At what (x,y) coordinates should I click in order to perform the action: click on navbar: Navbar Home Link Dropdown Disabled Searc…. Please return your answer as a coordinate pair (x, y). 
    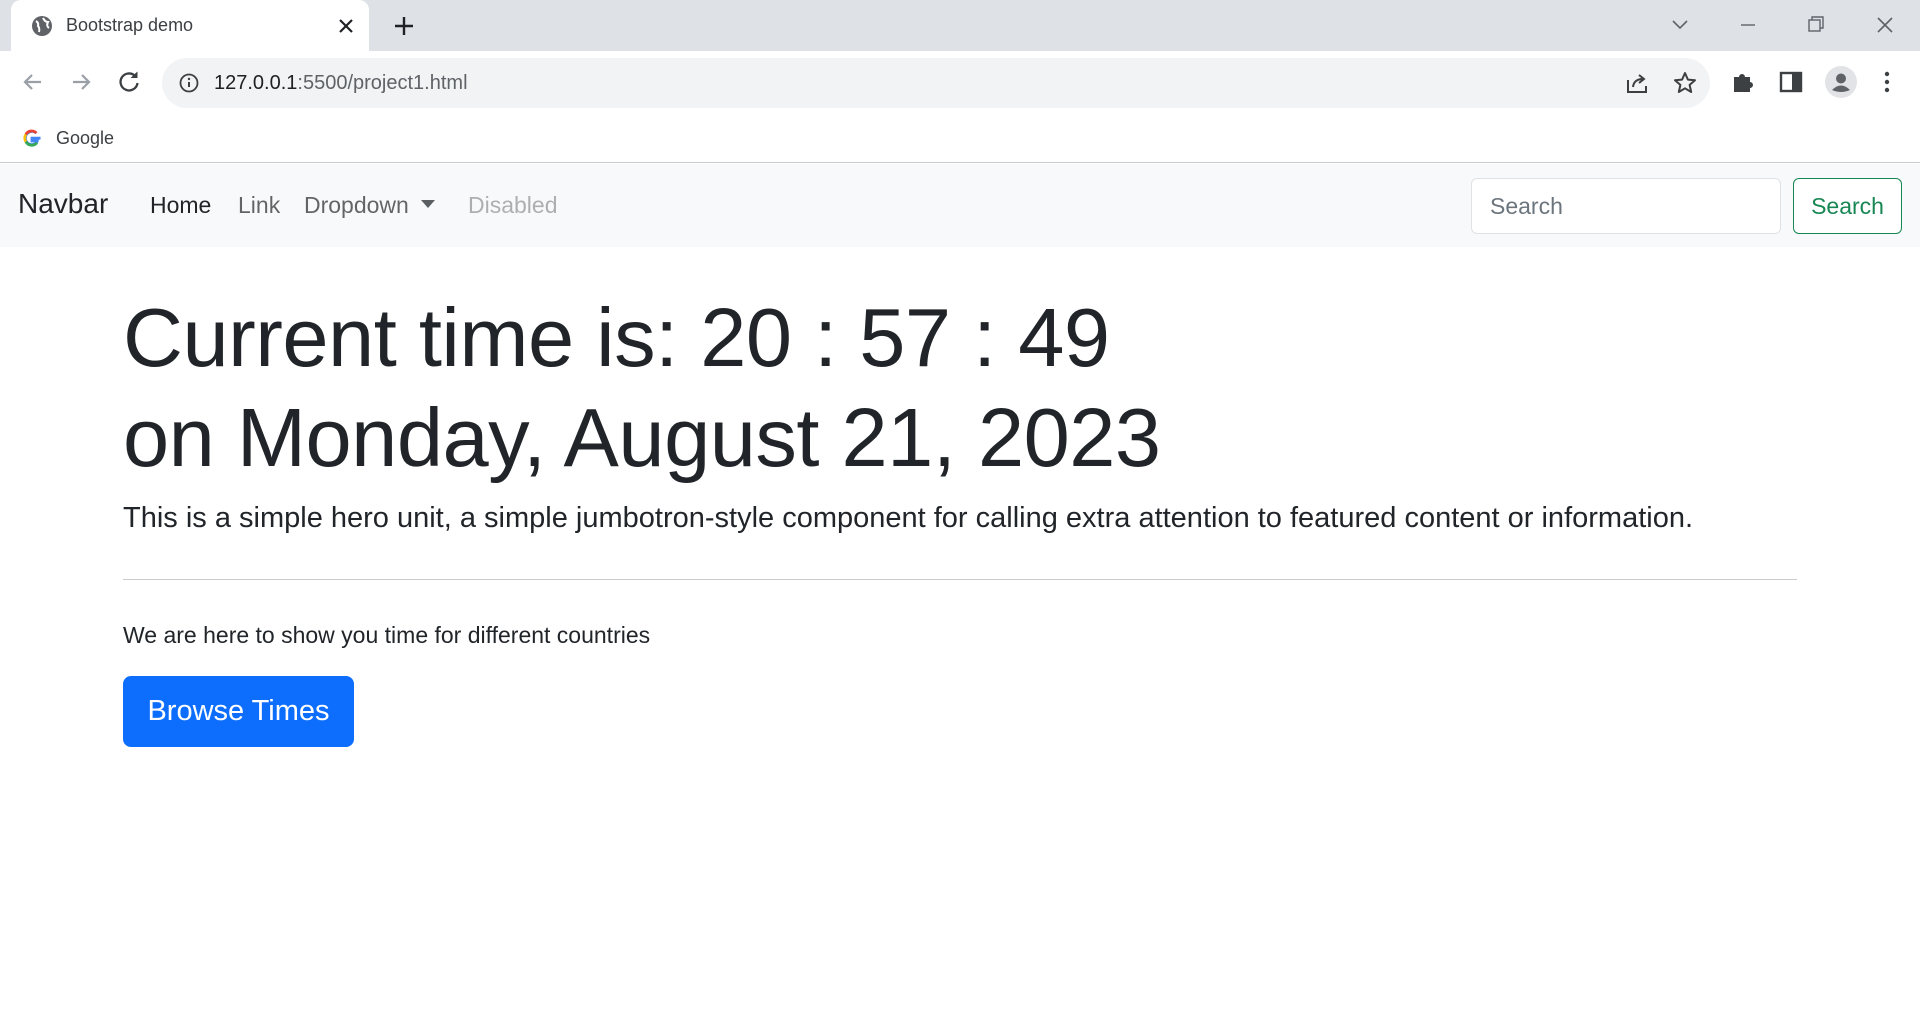
    Looking at the image, I should click on (960, 205).